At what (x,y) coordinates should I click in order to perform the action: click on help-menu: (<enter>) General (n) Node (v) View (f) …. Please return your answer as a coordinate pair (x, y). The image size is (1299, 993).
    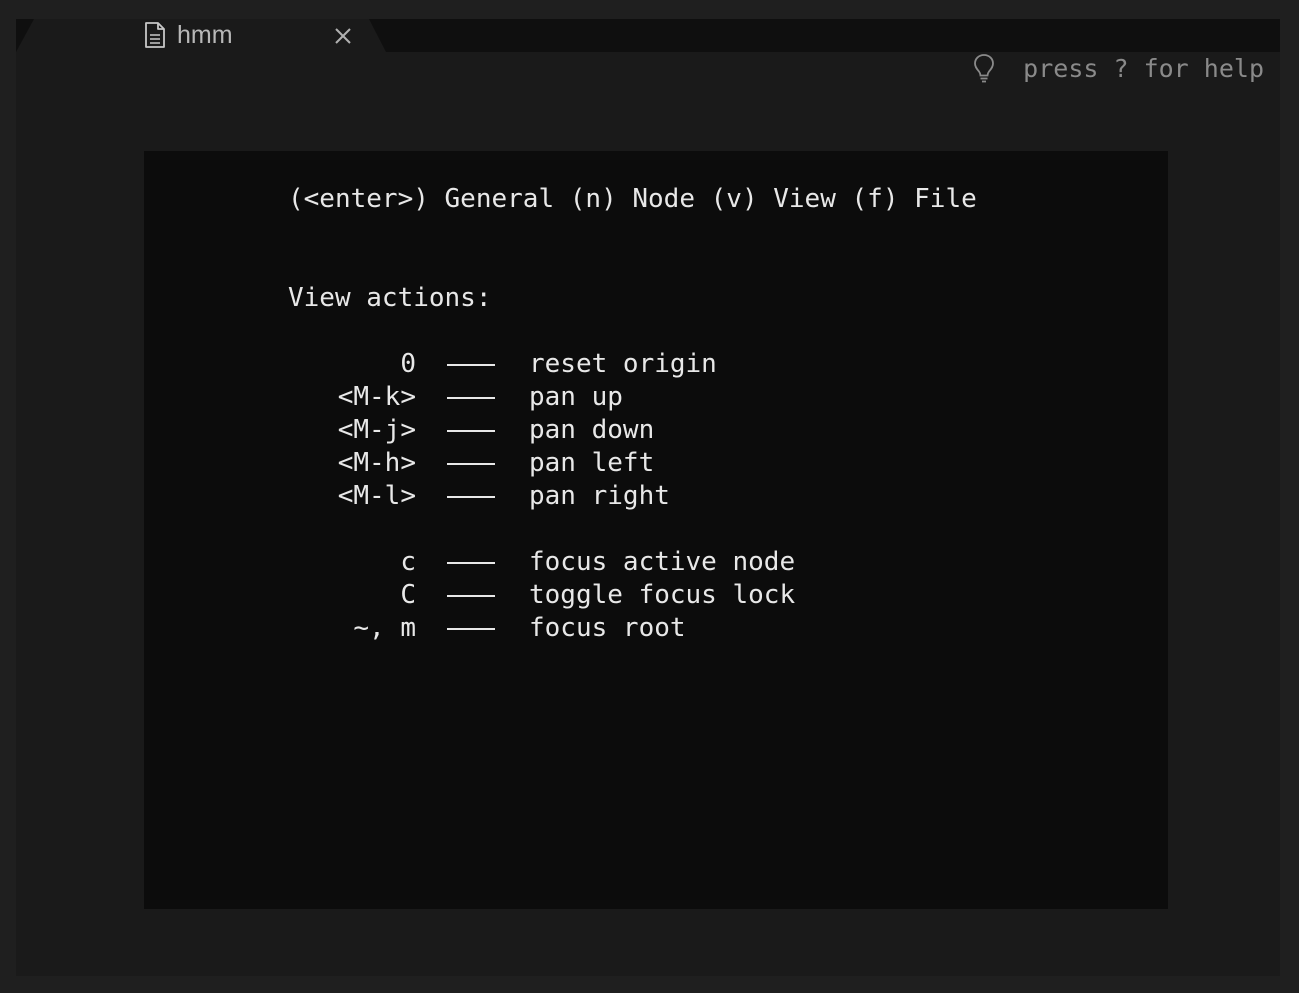
    Looking at the image, I should click on (632, 199).